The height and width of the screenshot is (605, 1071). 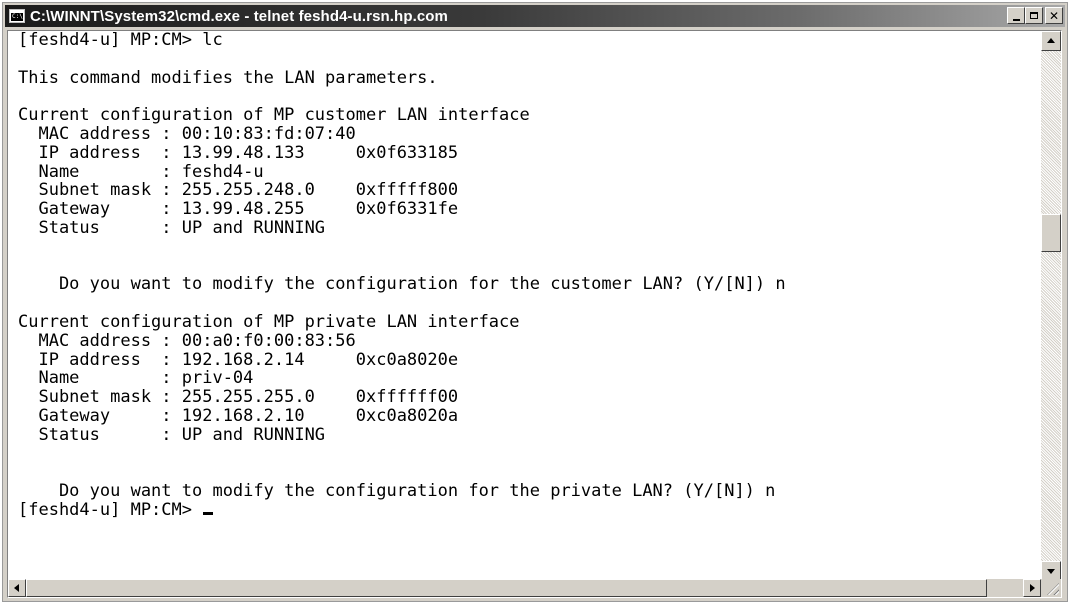 I want to click on console-line: IP address : 192.168.2.14 0xc0a8020e, so click(x=238, y=359).